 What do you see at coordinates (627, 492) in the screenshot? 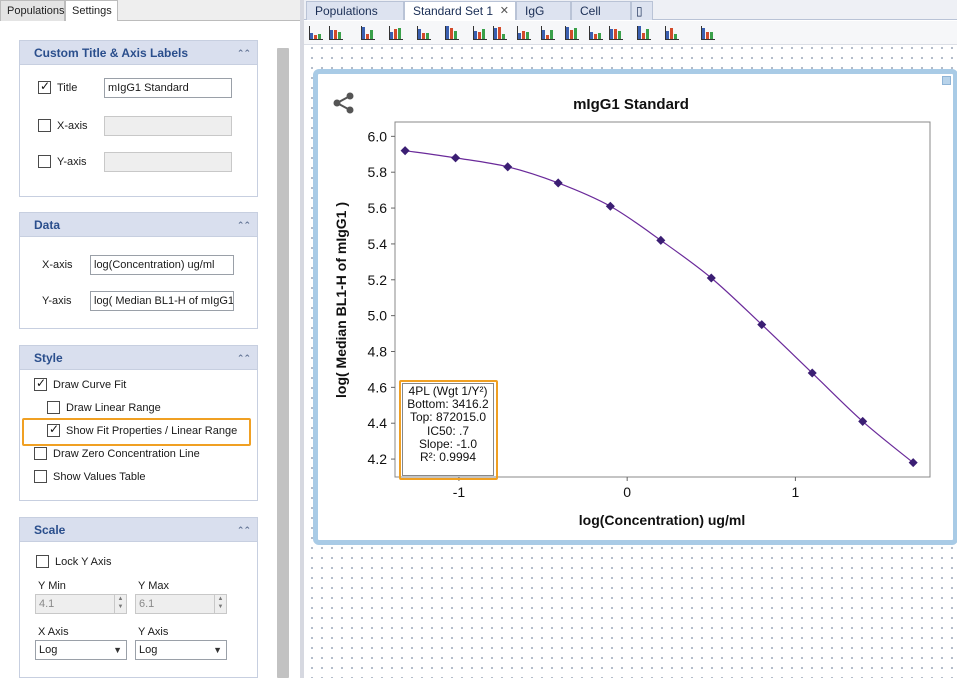
I see `x-tick-label: 0` at bounding box center [627, 492].